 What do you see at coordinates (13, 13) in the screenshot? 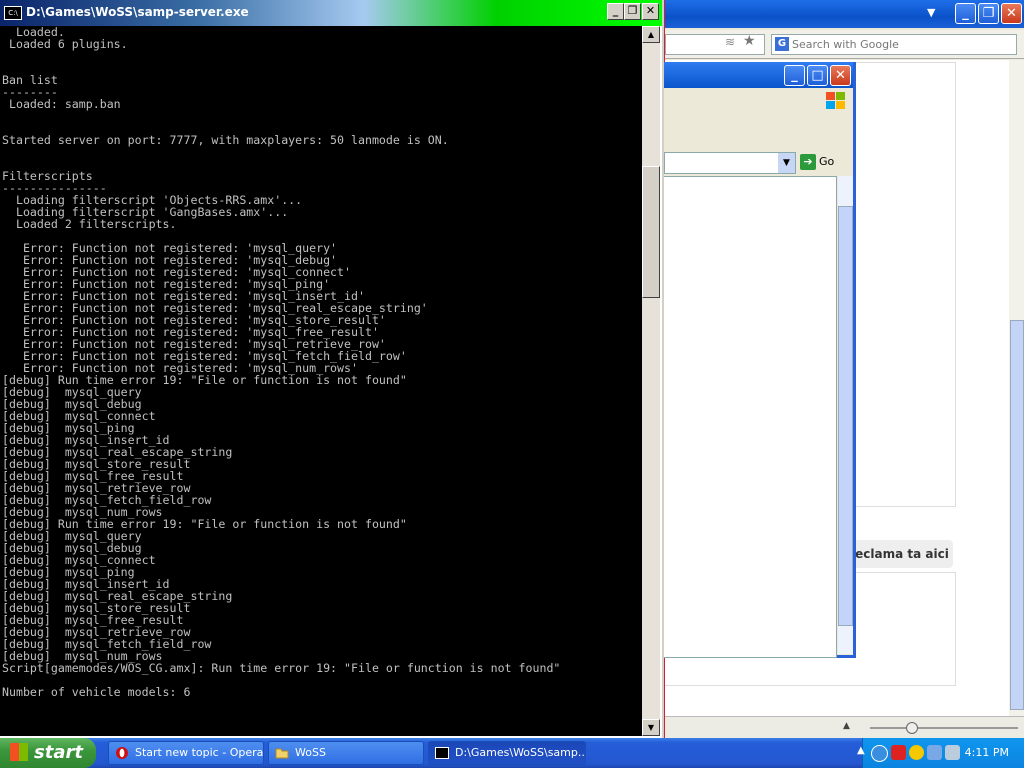
I see `console-icon: C:\` at bounding box center [13, 13].